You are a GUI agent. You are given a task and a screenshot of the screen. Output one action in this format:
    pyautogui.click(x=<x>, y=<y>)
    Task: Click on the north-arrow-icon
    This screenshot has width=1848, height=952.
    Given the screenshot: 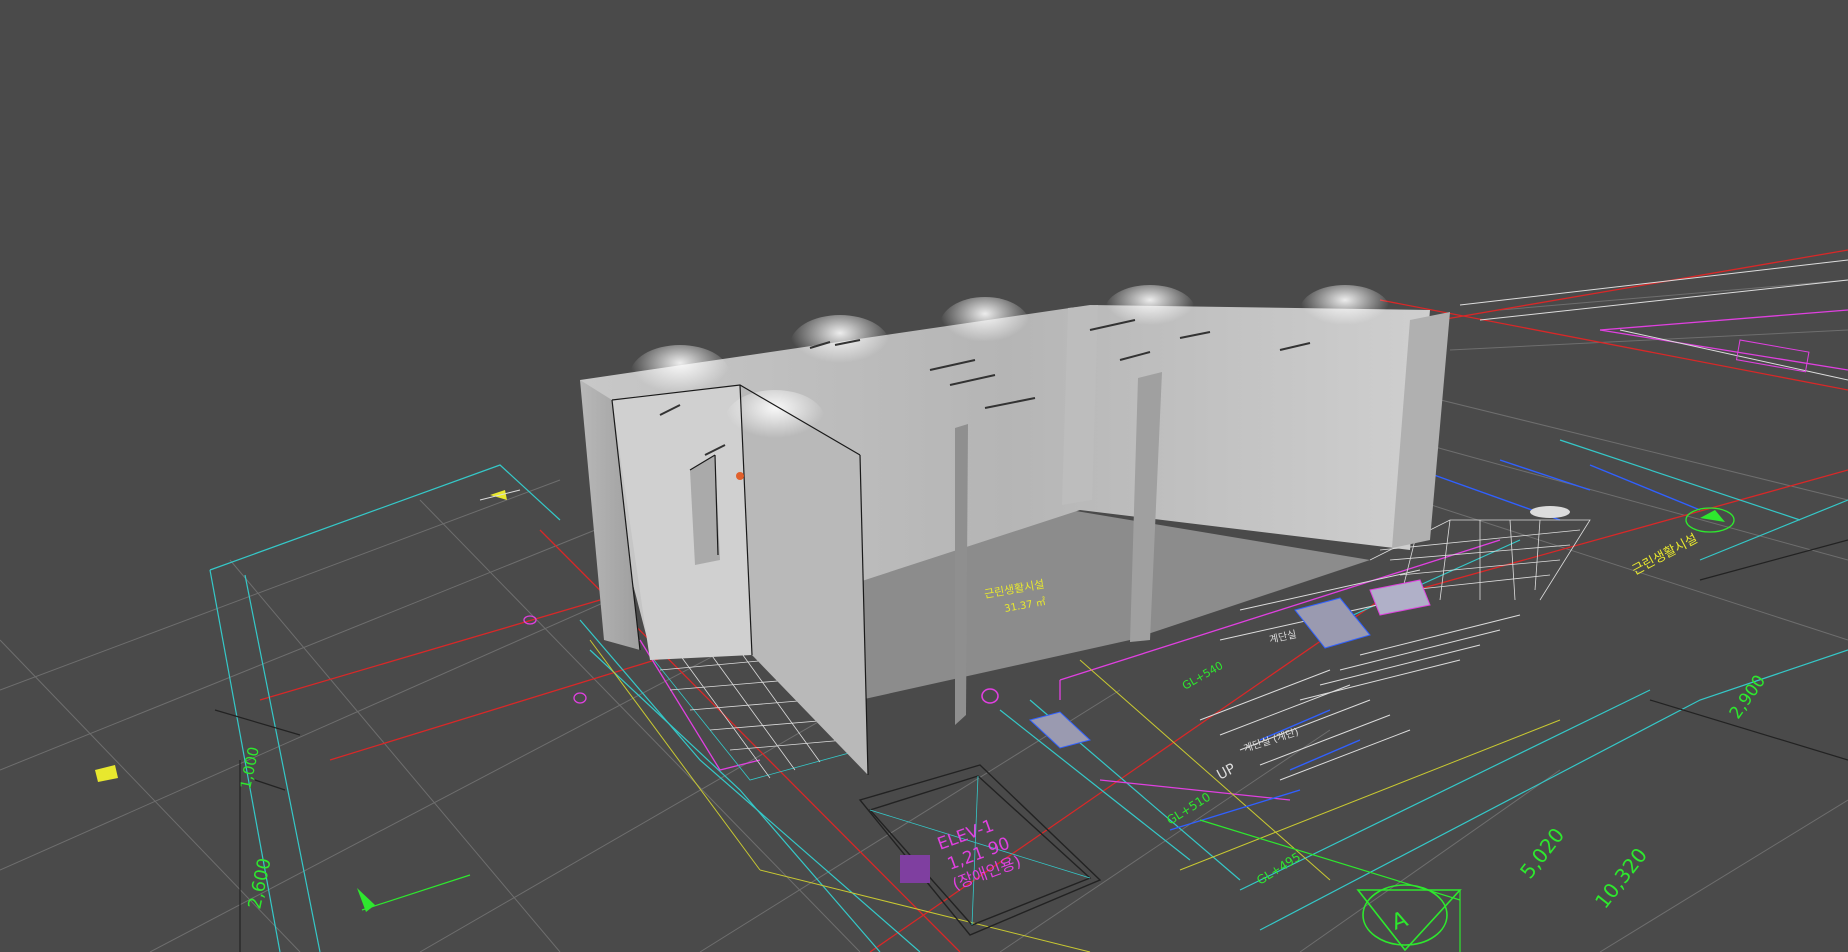 What is the action you would take?
    pyautogui.click(x=414, y=893)
    